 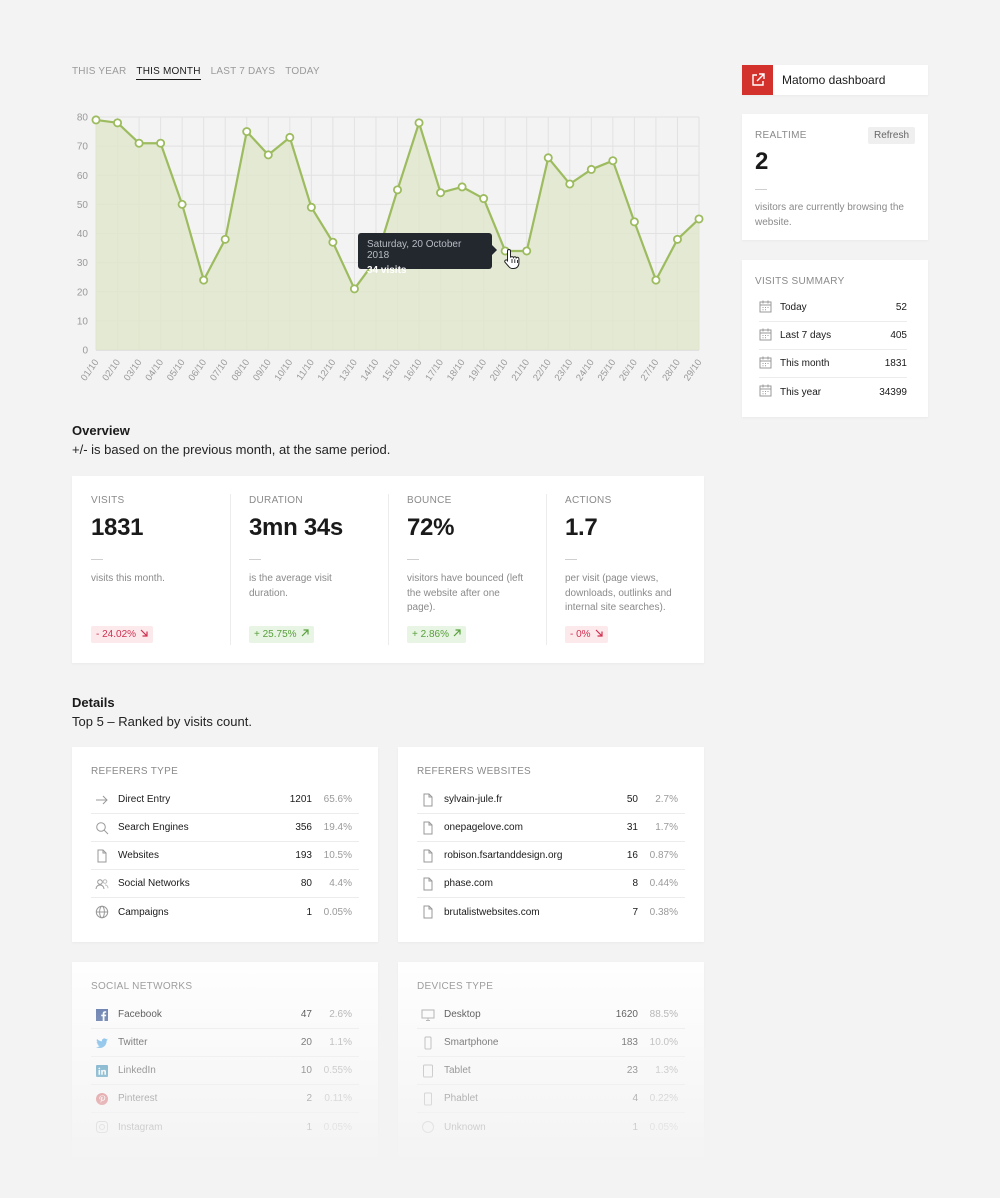 What do you see at coordinates (663, 883) in the screenshot?
I see `item-percent: 0.44%` at bounding box center [663, 883].